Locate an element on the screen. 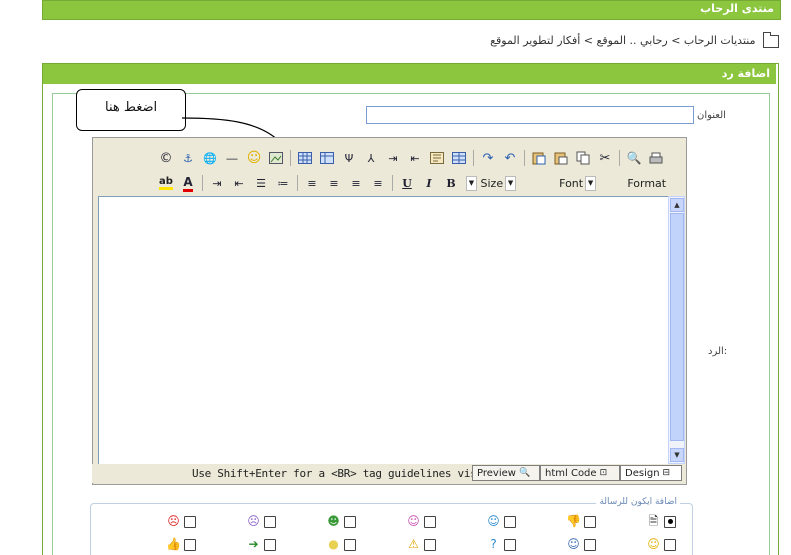 The width and height of the screenshot is (791, 555). font-dropdown: Font ▼ is located at coordinates (558, 183).